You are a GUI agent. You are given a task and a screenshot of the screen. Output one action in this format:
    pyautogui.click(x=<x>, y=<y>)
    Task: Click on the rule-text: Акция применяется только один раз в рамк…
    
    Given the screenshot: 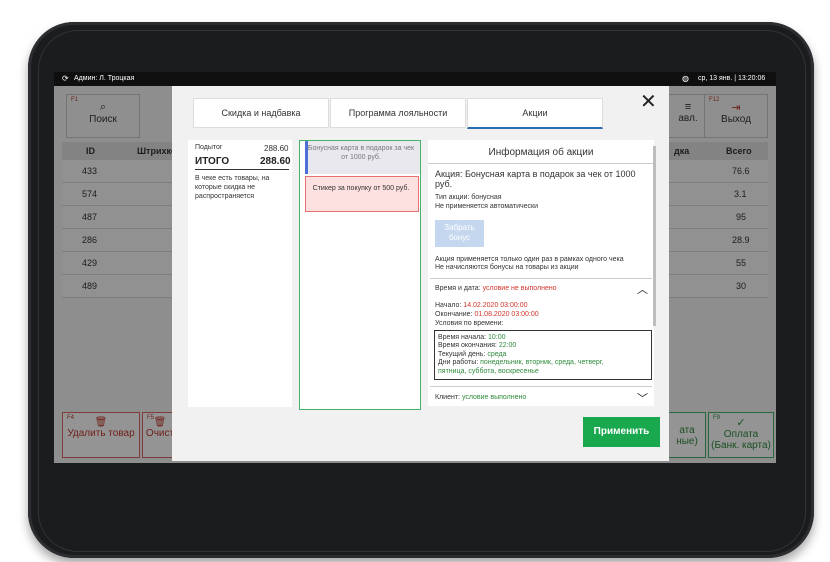 What is the action you would take?
    pyautogui.click(x=529, y=259)
    